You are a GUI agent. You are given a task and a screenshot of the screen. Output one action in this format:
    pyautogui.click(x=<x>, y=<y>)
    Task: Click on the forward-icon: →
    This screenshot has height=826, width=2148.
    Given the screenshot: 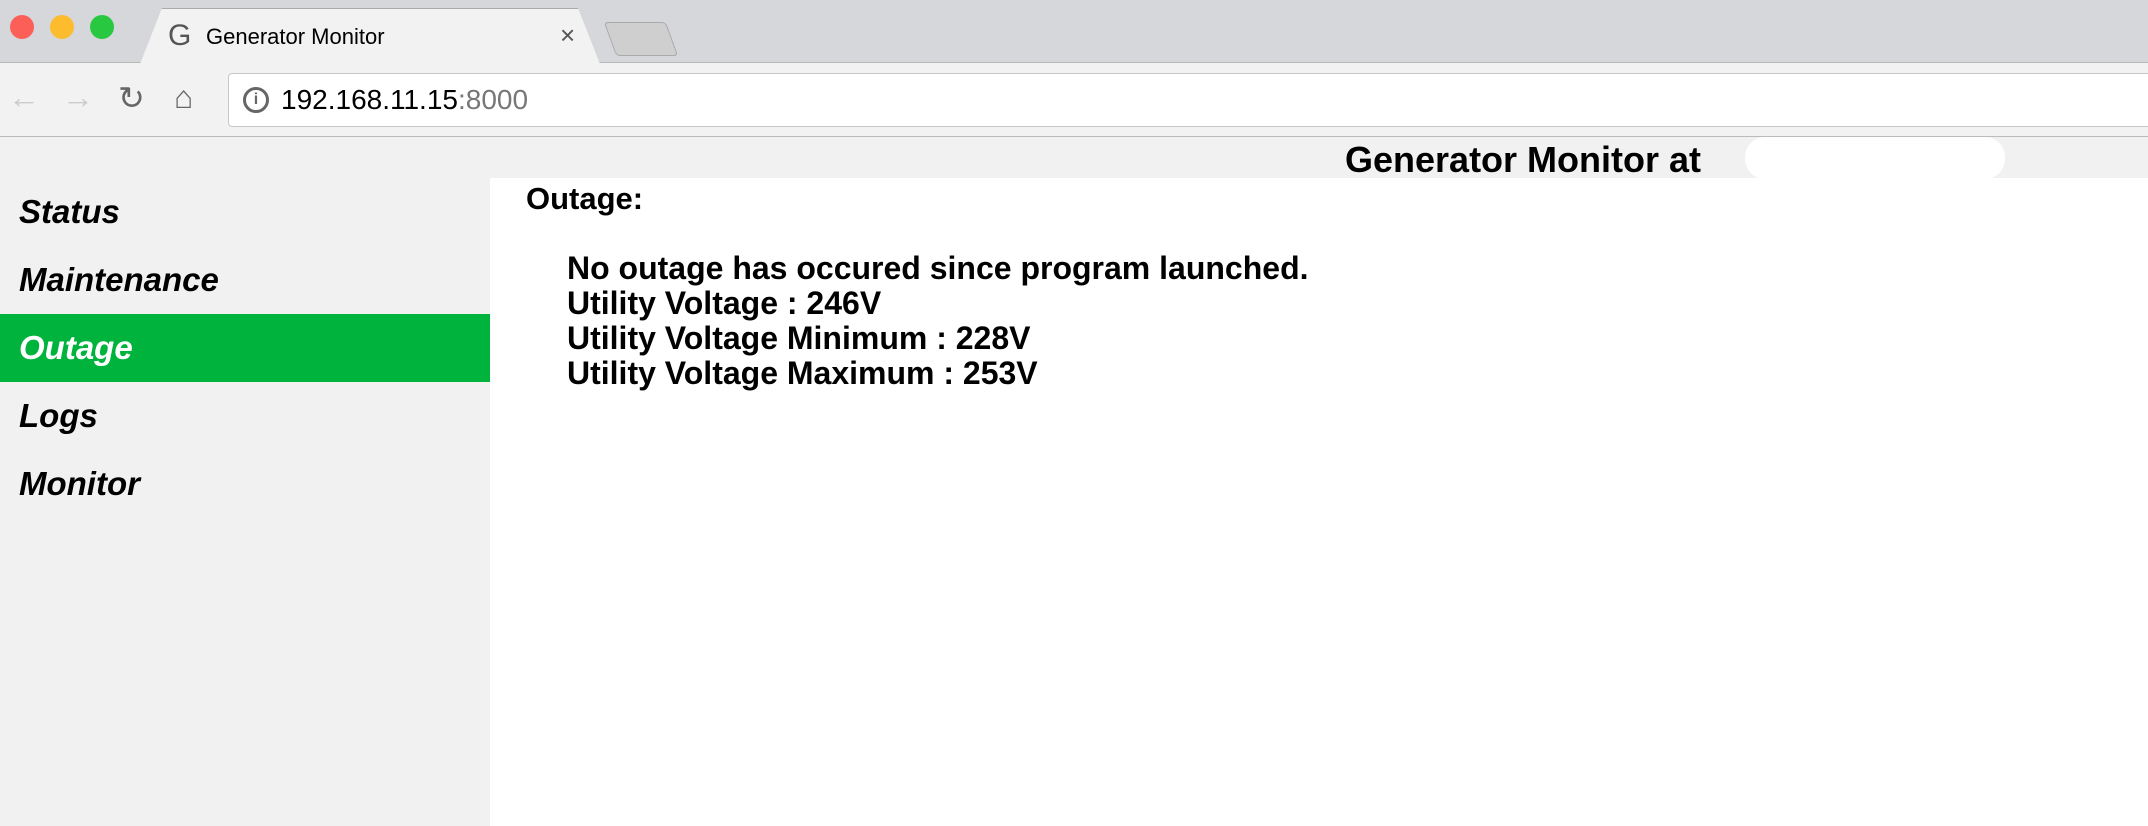 What is the action you would take?
    pyautogui.click(x=78, y=97)
    